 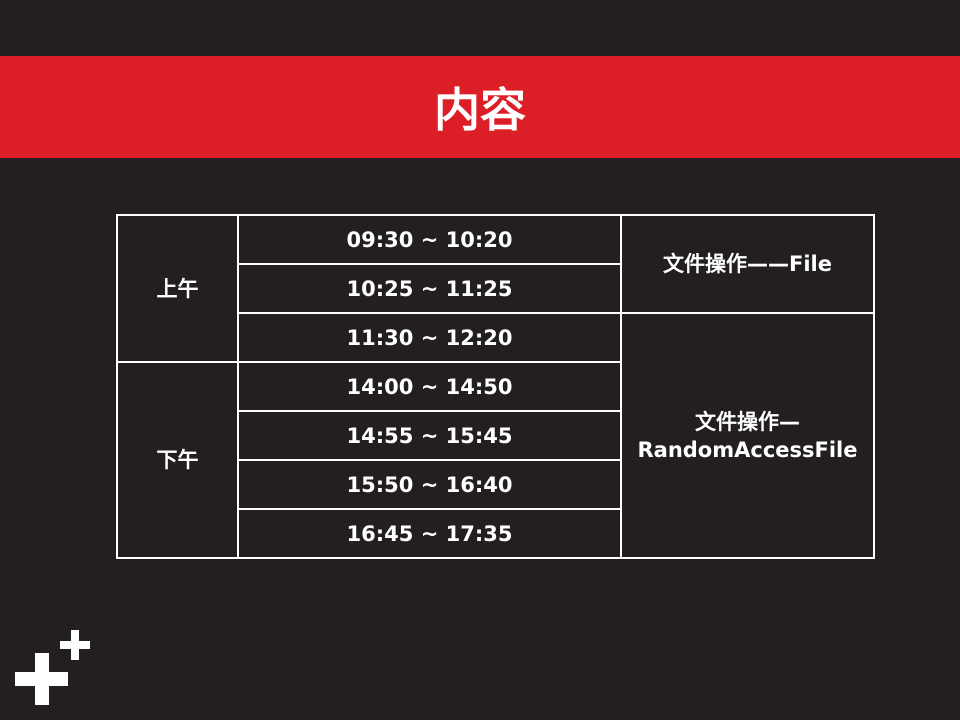 What do you see at coordinates (747, 421) in the screenshot?
I see `topic-line: 文件操作—` at bounding box center [747, 421].